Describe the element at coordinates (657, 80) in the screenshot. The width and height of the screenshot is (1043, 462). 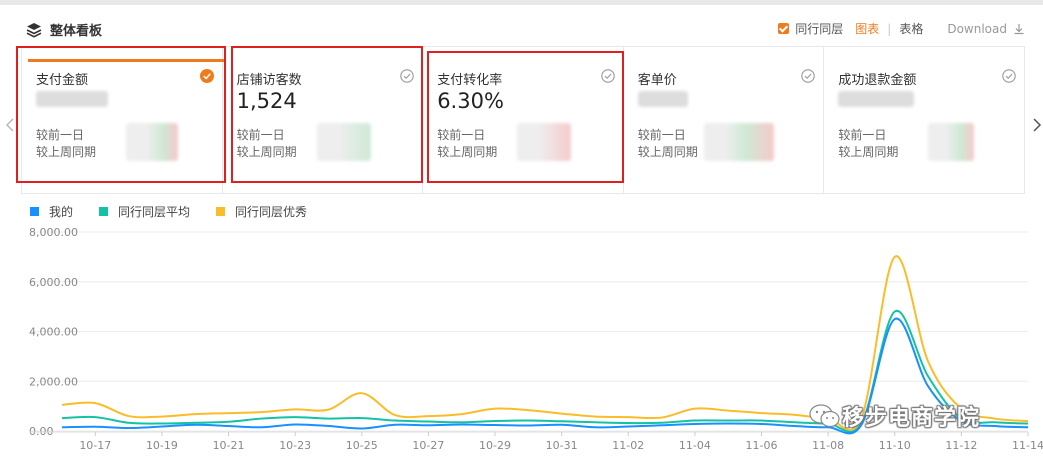
I see `metric-card-title: 客单价` at that location.